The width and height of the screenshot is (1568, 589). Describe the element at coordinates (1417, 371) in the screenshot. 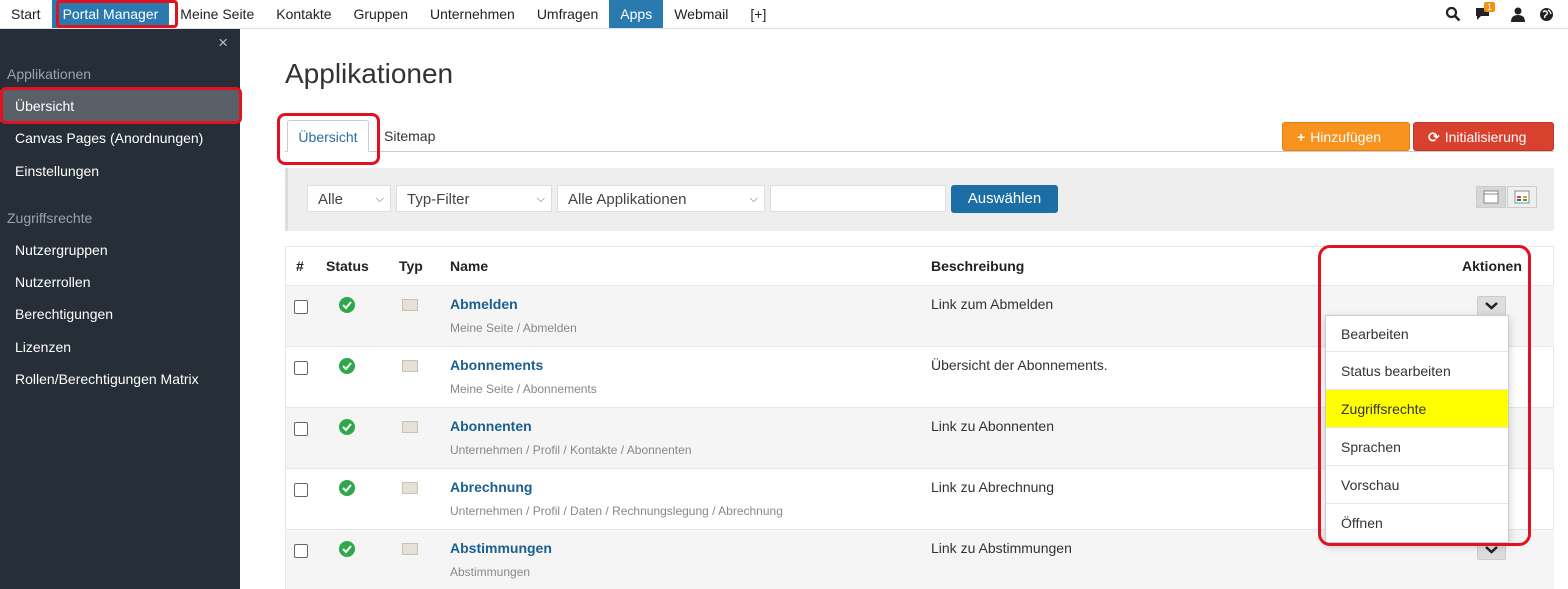

I see `menu-item-status-bearbeiten: Status bearbeiten` at that location.